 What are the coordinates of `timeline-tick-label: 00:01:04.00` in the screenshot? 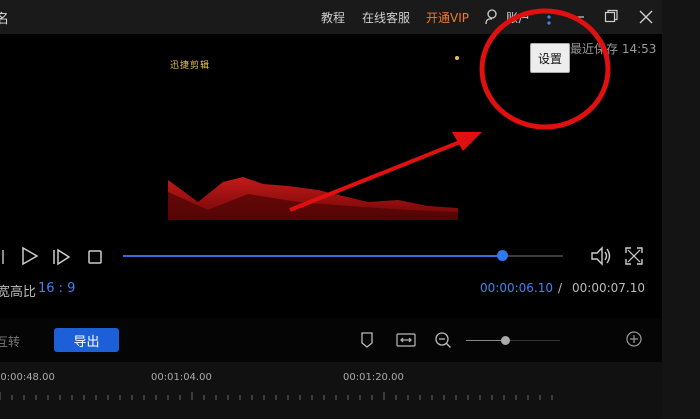 It's located at (181, 377).